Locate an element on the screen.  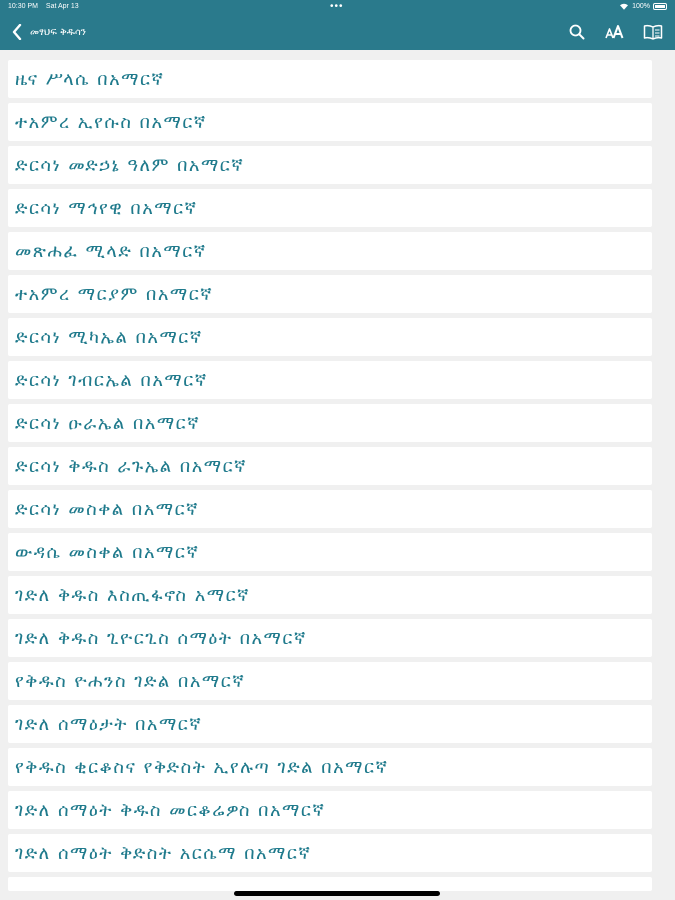
home-indicator is located at coordinates (337, 893).